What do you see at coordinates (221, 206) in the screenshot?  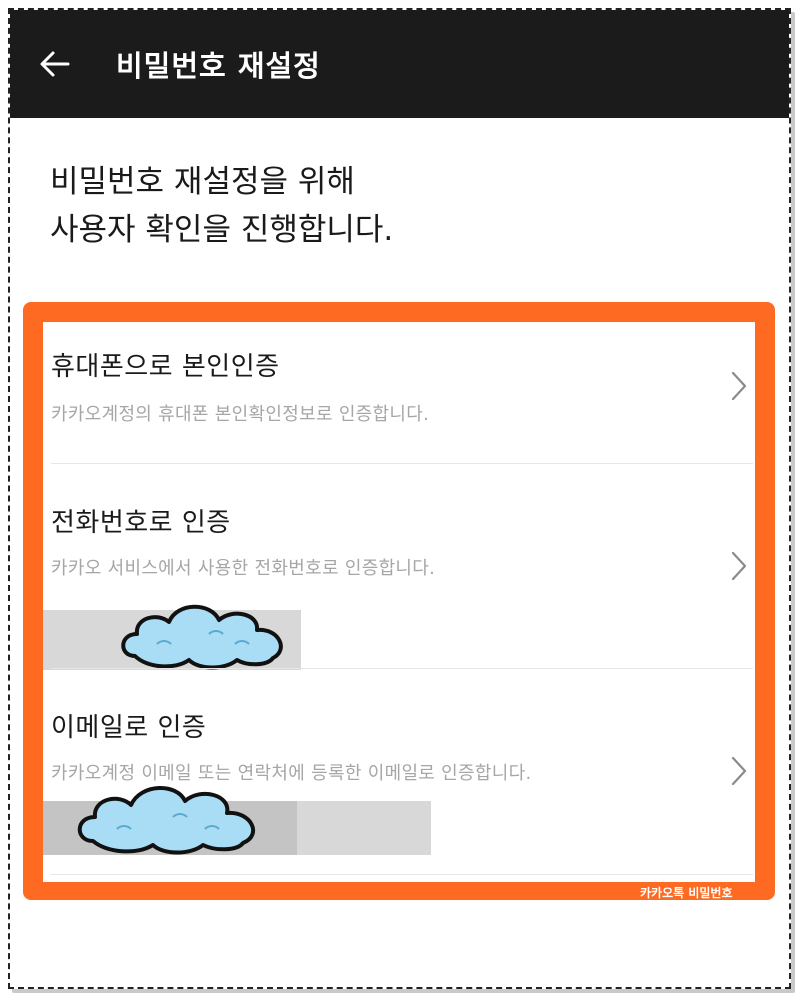 I see `intro-text: 비밀번호 재설정을 위해 사용자 확인을 진행합니다.` at bounding box center [221, 206].